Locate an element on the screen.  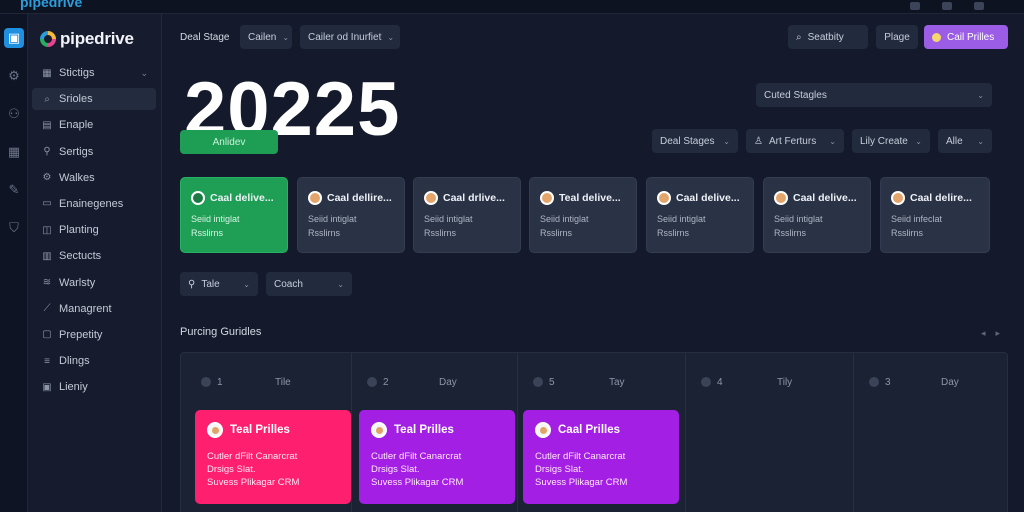
primary-button: Cail Prilles is located at coordinates (966, 37).